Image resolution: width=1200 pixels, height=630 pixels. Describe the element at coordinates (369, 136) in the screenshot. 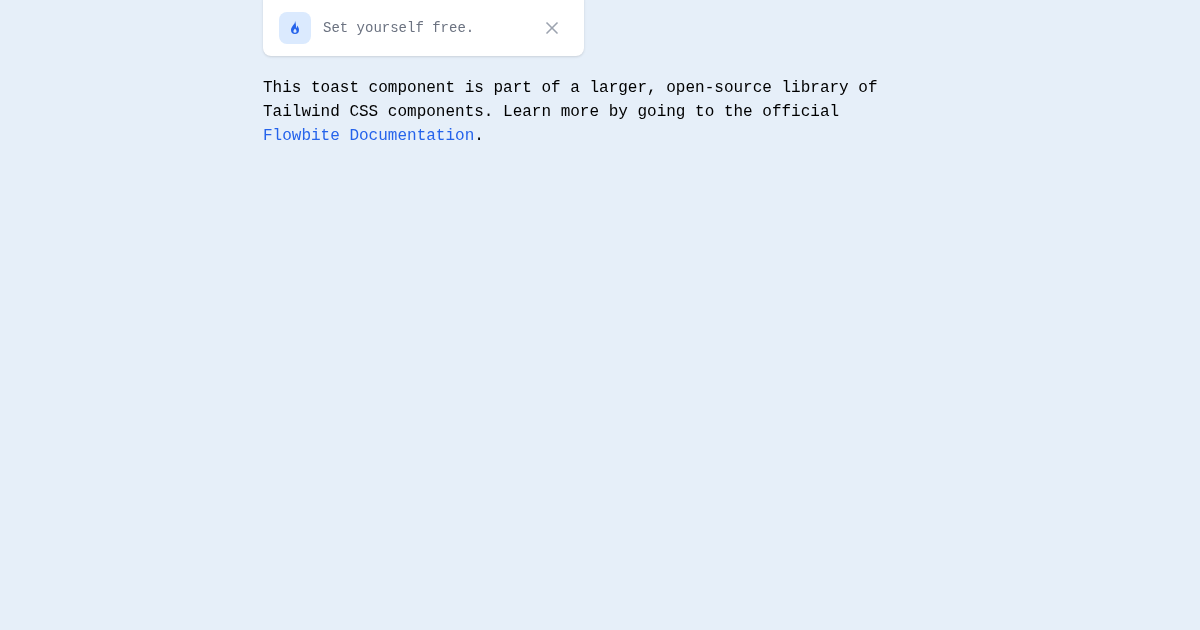

I see `documentation-link: Flowbite Documentation` at that location.